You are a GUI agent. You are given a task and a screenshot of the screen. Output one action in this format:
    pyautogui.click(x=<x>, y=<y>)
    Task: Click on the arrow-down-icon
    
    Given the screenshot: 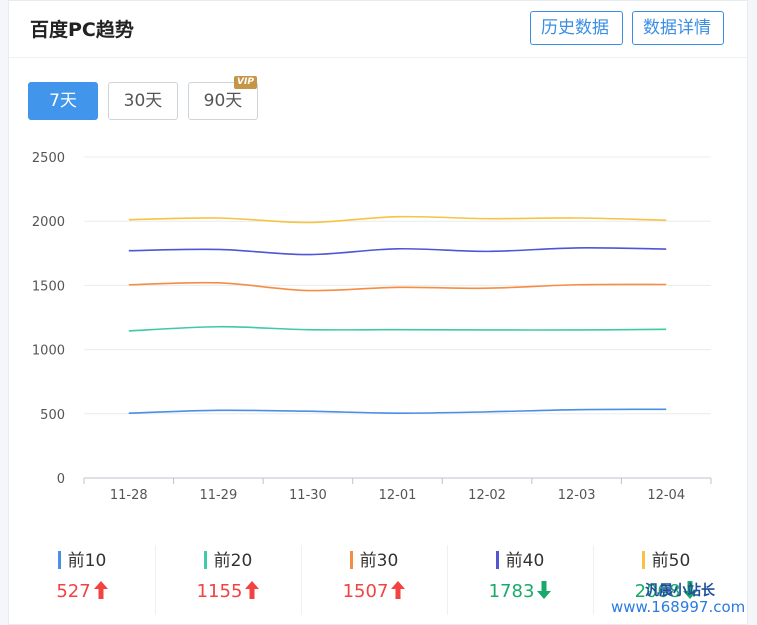 What is the action you would take?
    pyautogui.click(x=544, y=590)
    